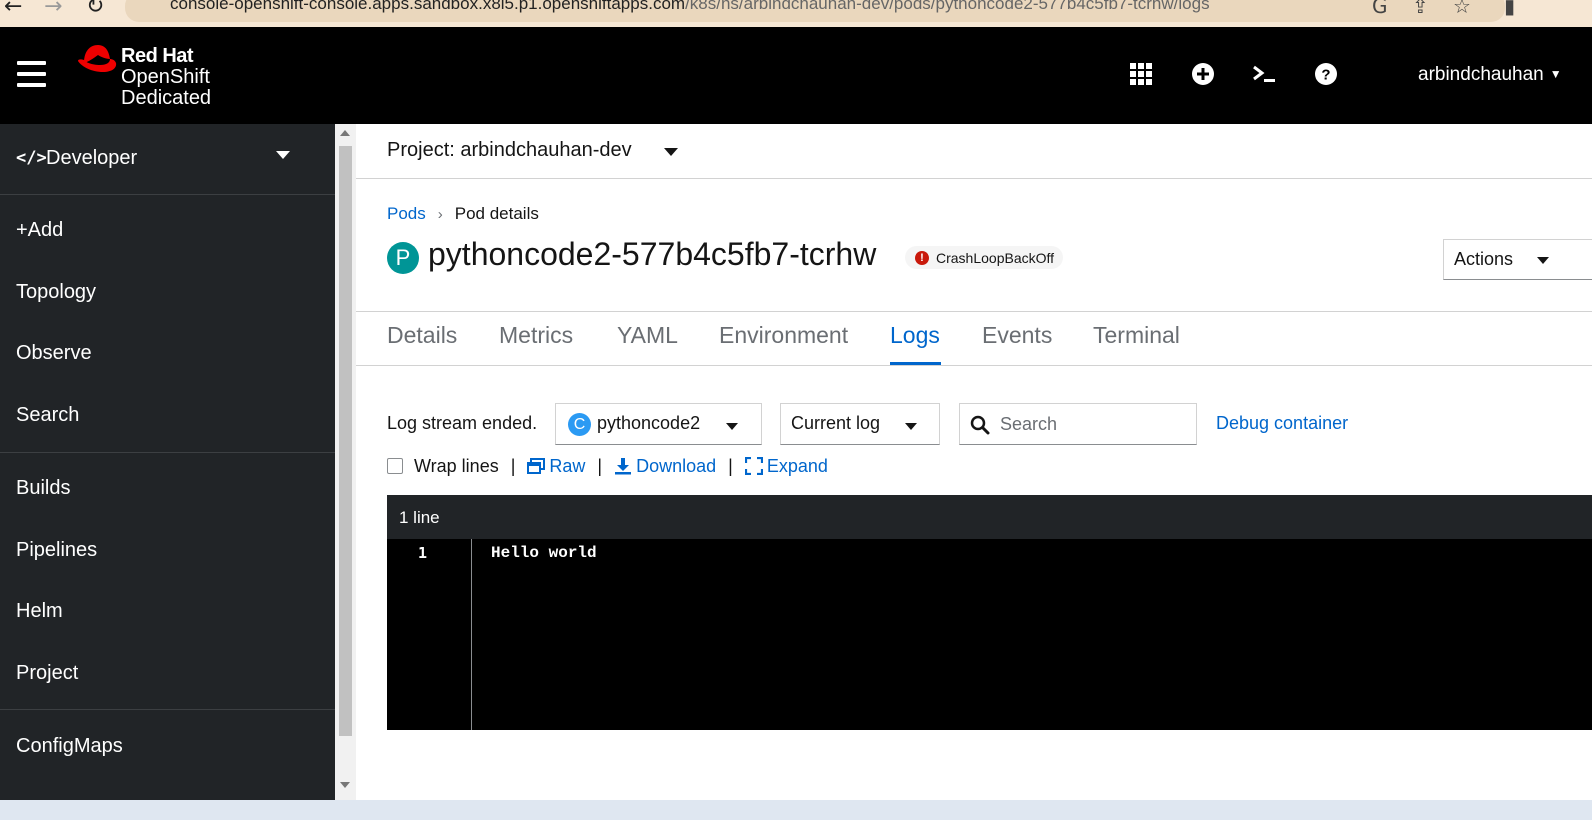 The image size is (1592, 820). What do you see at coordinates (13, 9) in the screenshot?
I see `back-arrow-icon: ←` at bounding box center [13, 9].